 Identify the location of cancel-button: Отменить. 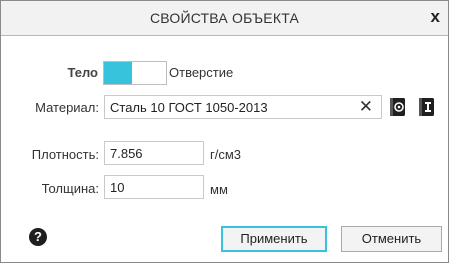
(391, 239).